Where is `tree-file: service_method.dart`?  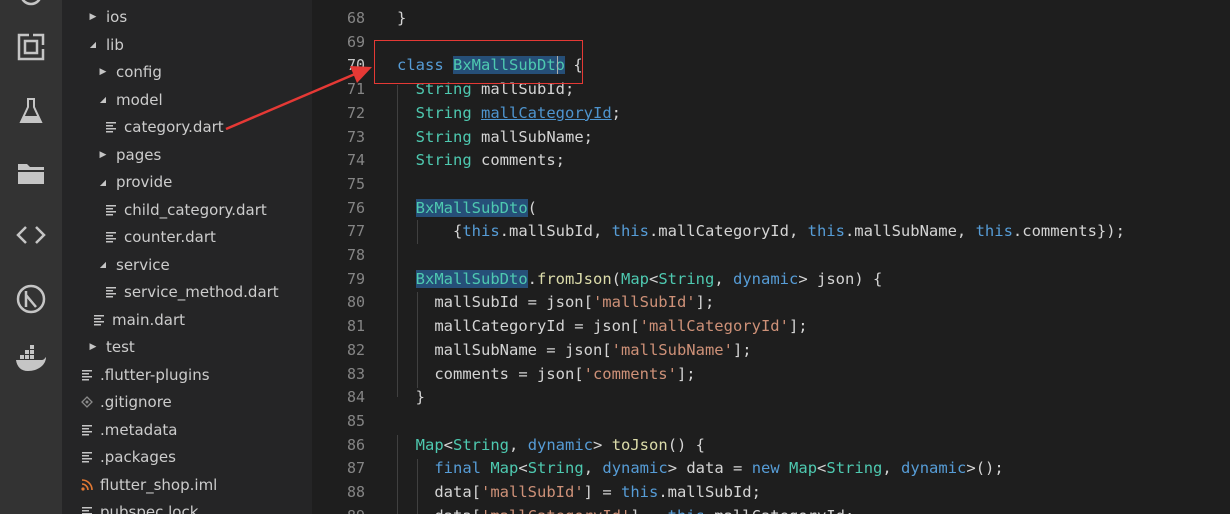 tree-file: service_method.dart is located at coordinates (187, 292).